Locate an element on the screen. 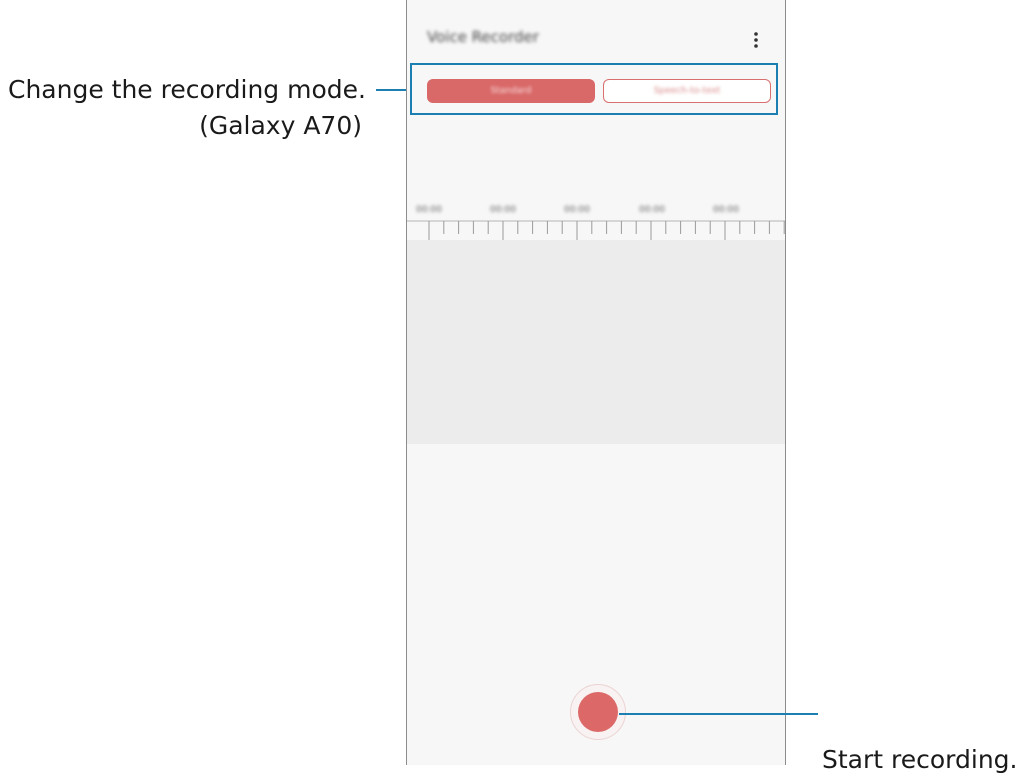 The width and height of the screenshot is (1020, 776). callout-record-leader is located at coordinates (718, 714).